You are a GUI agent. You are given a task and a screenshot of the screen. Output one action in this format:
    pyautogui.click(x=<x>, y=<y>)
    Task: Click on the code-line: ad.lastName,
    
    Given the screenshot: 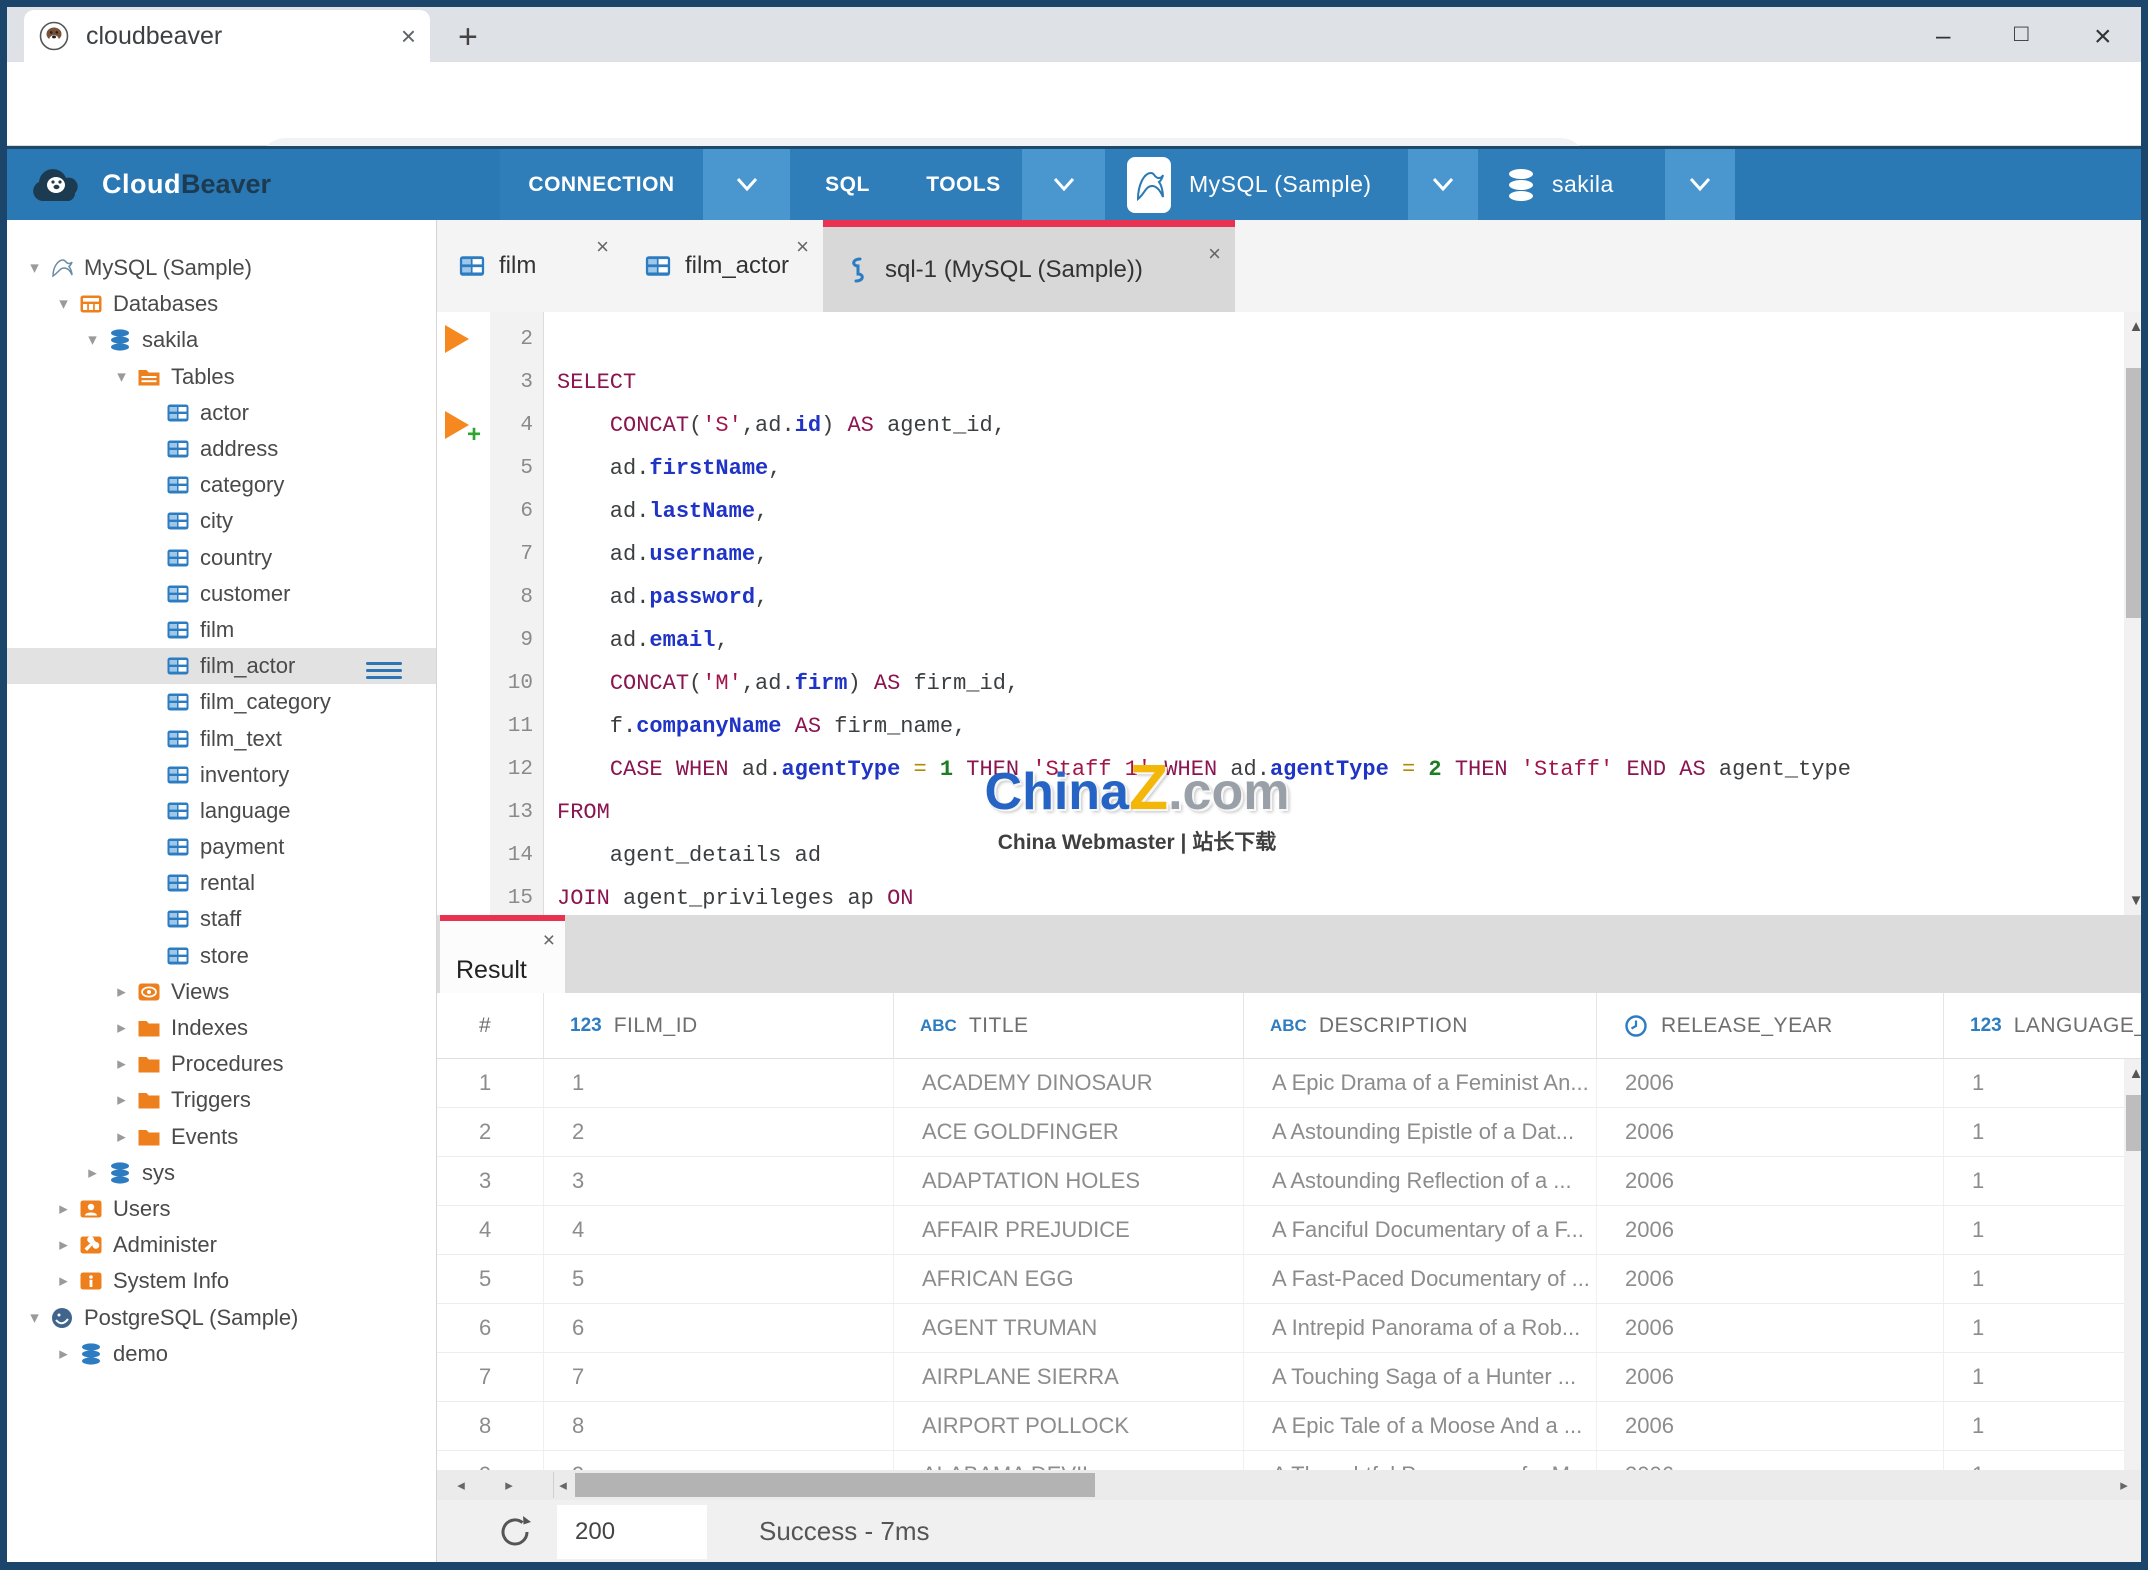 What is the action you would take?
    pyautogui.click(x=1338, y=511)
    